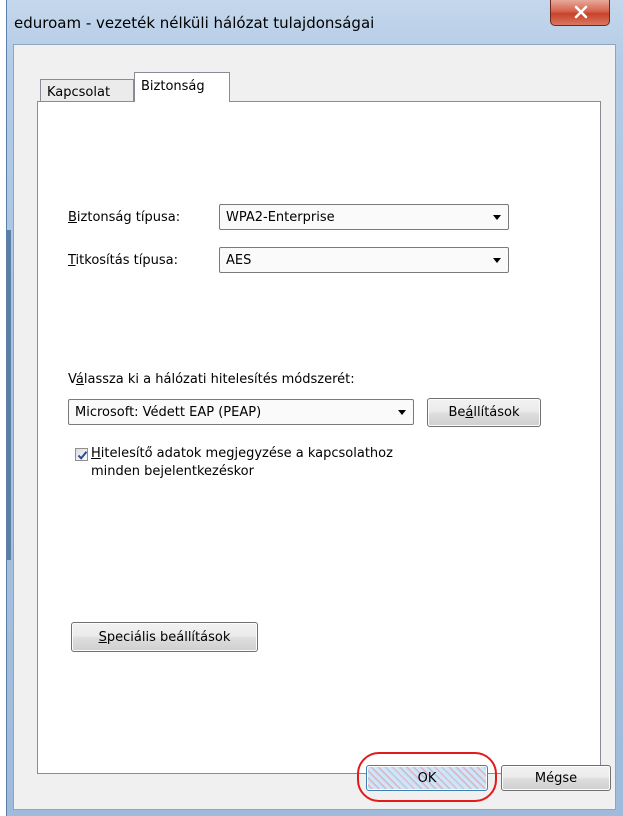  I want to click on tab-kapcsolat: Kapcsolat, so click(87, 90).